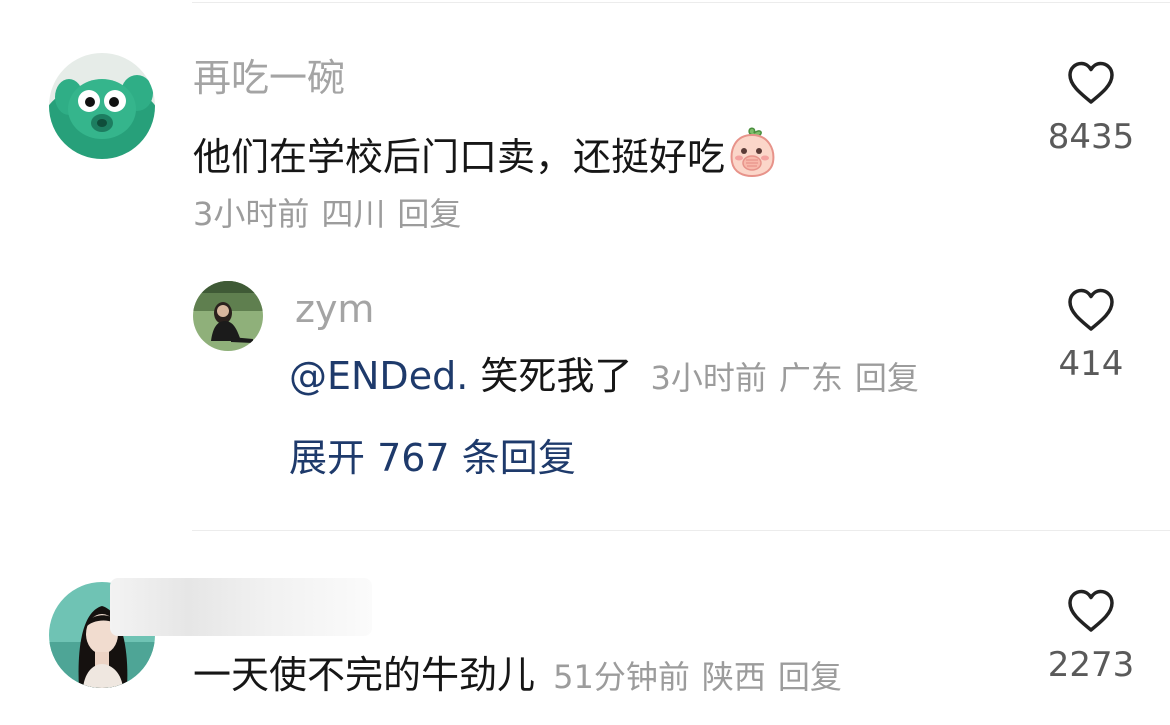 This screenshot has width=1170, height=725. Describe the element at coordinates (681, 530) in the screenshot. I see `comment-divider` at that location.